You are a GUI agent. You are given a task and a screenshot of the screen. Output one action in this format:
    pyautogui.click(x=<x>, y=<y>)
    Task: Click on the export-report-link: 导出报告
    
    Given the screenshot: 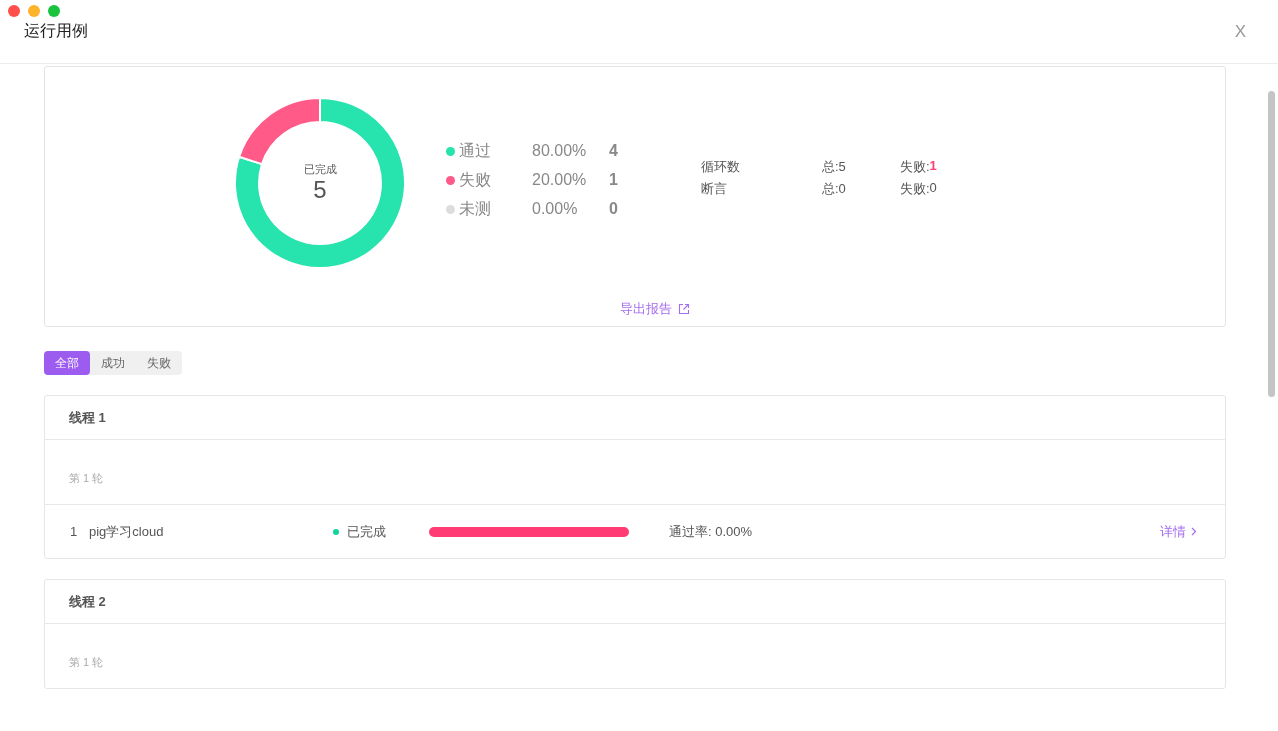 What is the action you would take?
    pyautogui.click(x=646, y=309)
    